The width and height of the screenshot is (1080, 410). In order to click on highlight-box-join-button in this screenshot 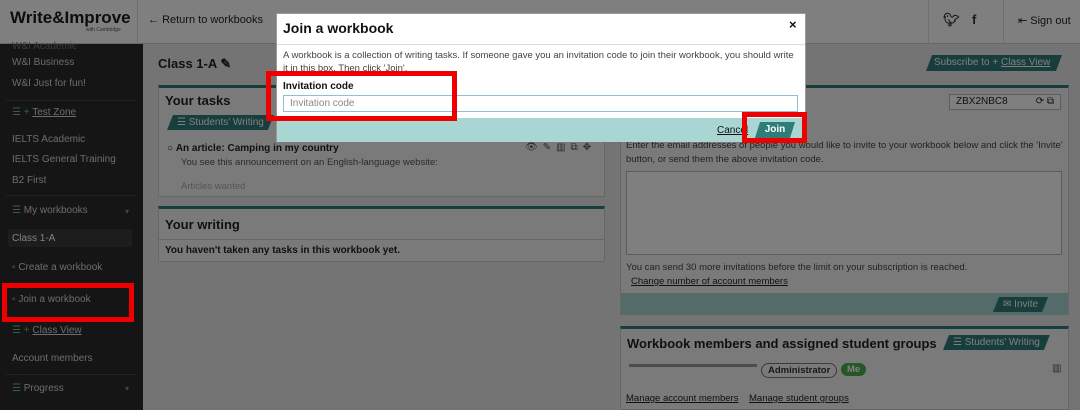, I will do `click(774, 127)`.